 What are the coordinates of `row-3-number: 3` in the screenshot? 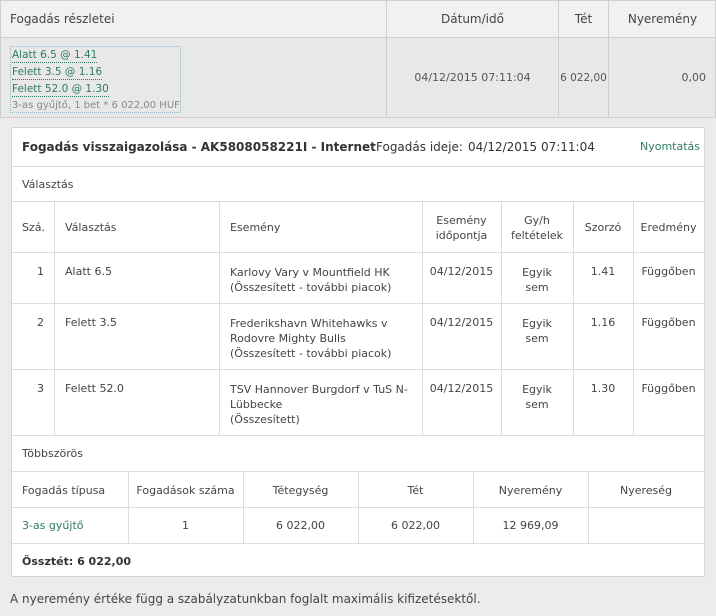 It's located at (40, 388).